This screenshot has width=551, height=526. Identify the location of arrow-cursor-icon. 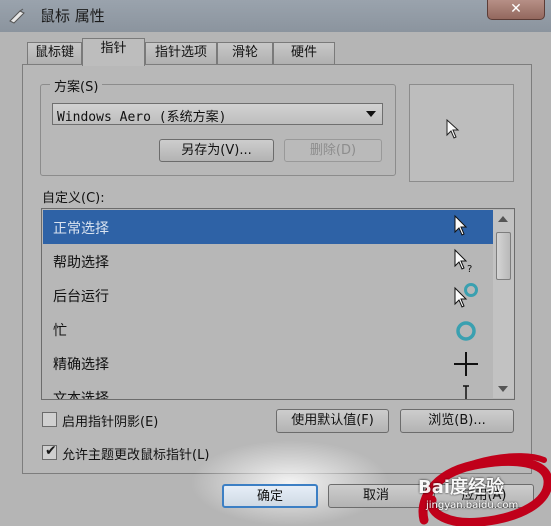
(453, 129).